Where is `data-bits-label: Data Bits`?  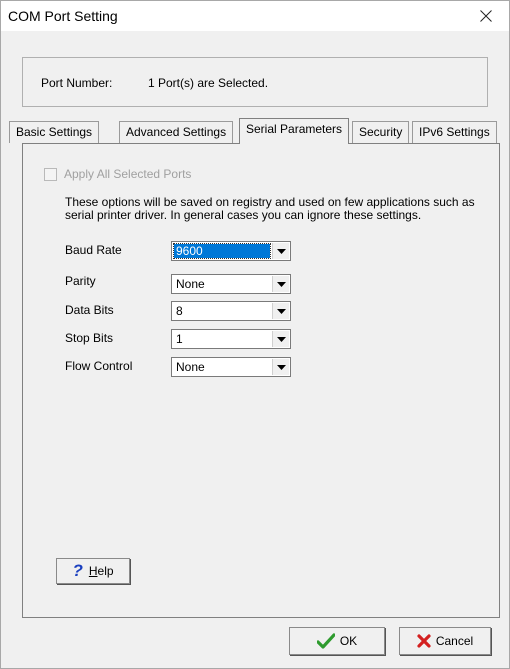 data-bits-label: Data Bits is located at coordinates (89, 310).